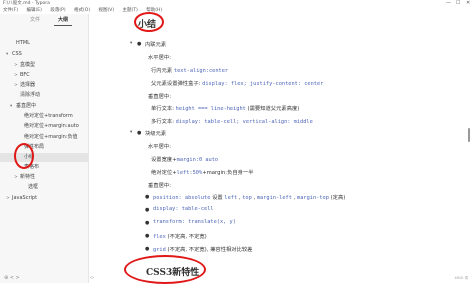 Image resolution: width=474 pixels, height=284 pixels. Describe the element at coordinates (44, 20) in the screenshot. I see `sidebar-tabs: 文件 大纲` at that location.